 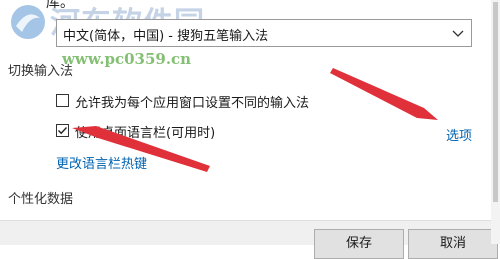 I want to click on scrollbar, so click(x=495, y=122).